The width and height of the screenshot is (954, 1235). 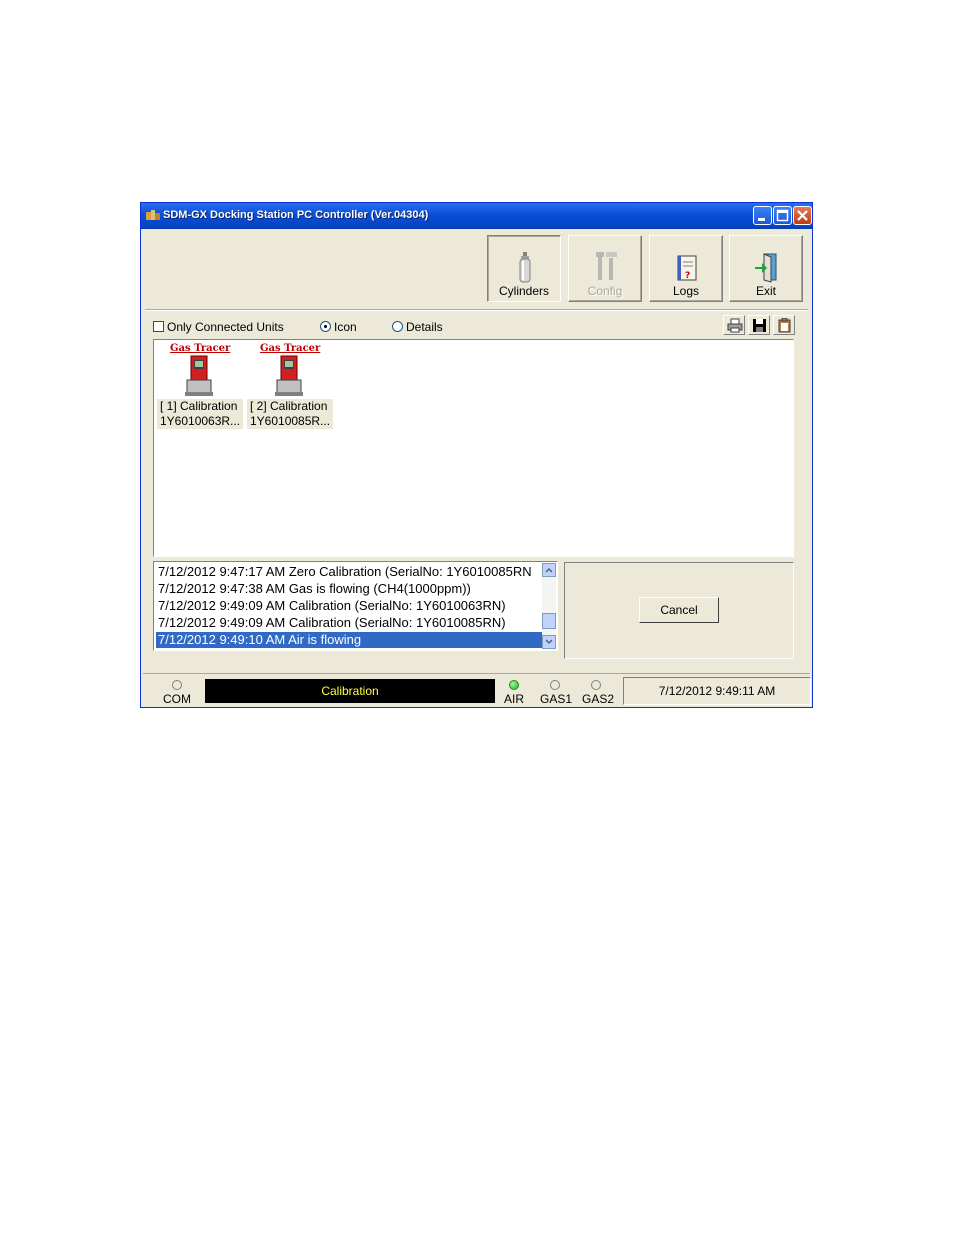 I want to click on chevron-up-icon, so click(x=549, y=570).